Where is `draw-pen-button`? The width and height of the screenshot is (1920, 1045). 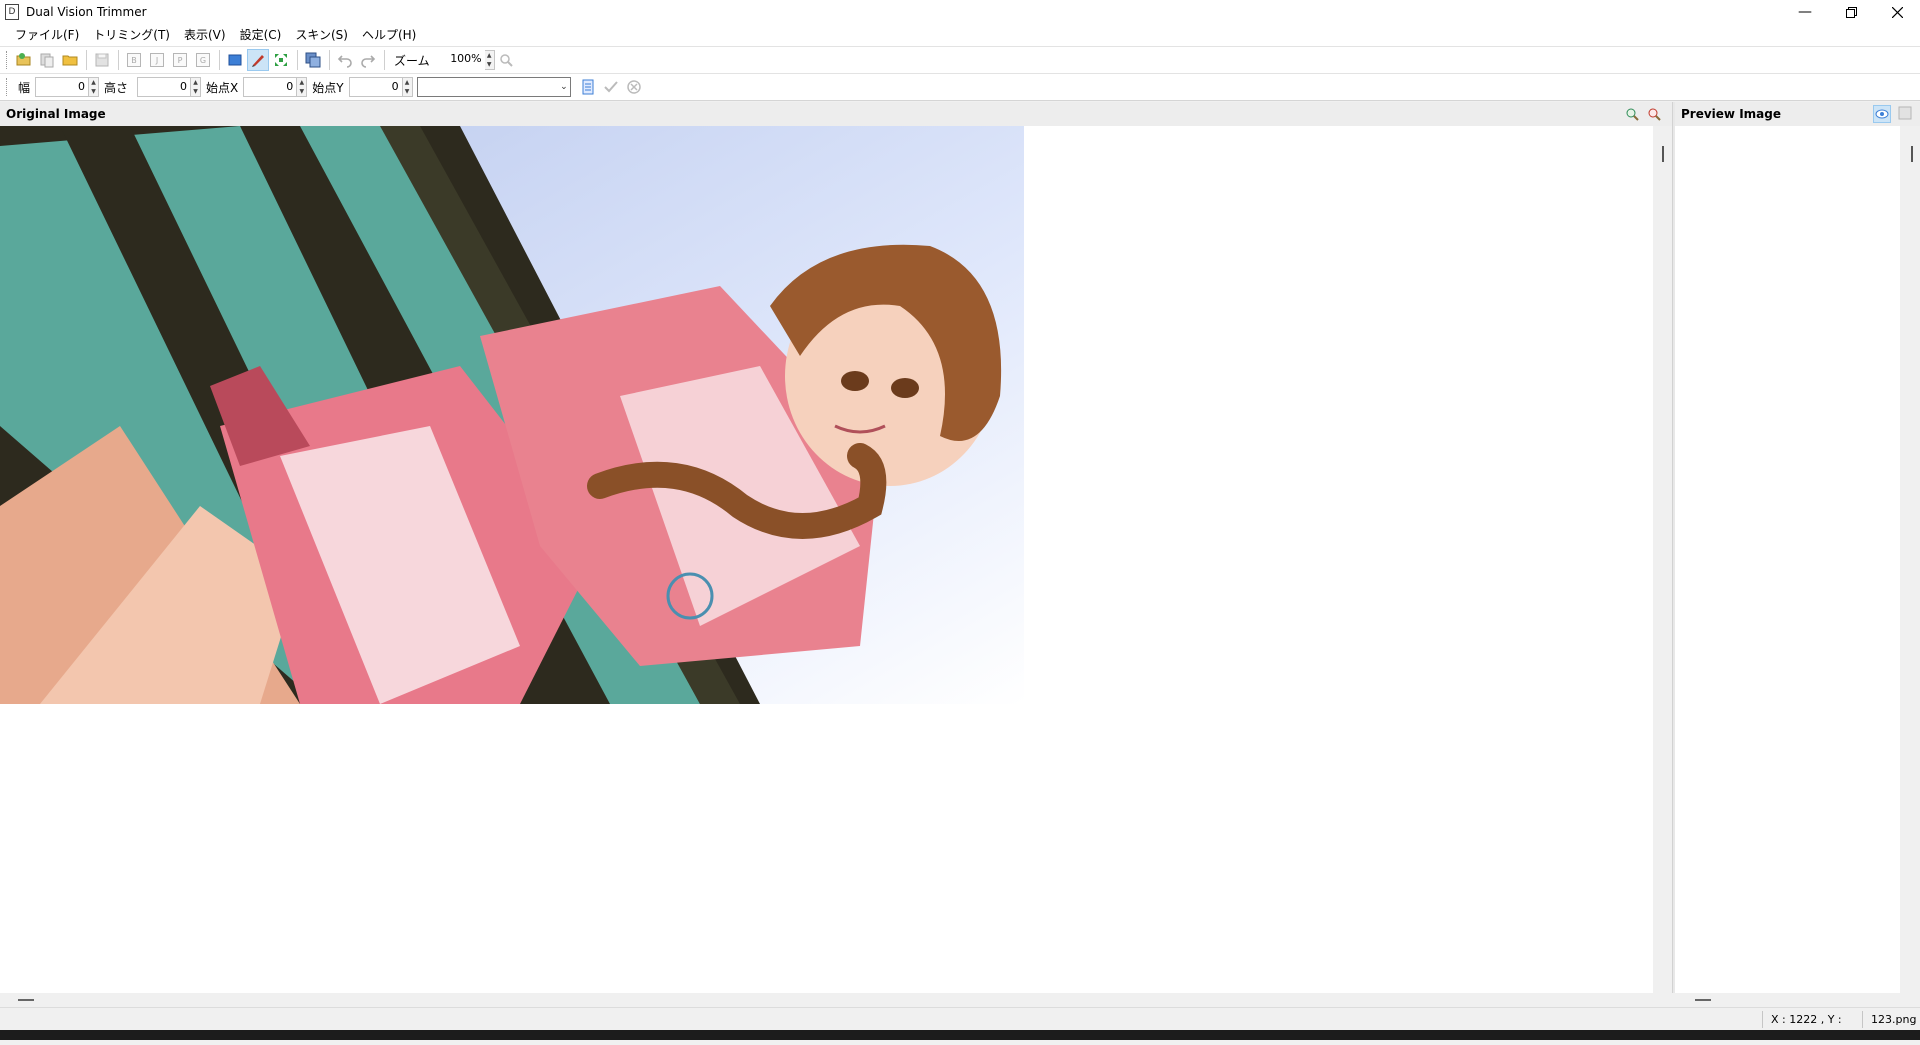 draw-pen-button is located at coordinates (258, 60).